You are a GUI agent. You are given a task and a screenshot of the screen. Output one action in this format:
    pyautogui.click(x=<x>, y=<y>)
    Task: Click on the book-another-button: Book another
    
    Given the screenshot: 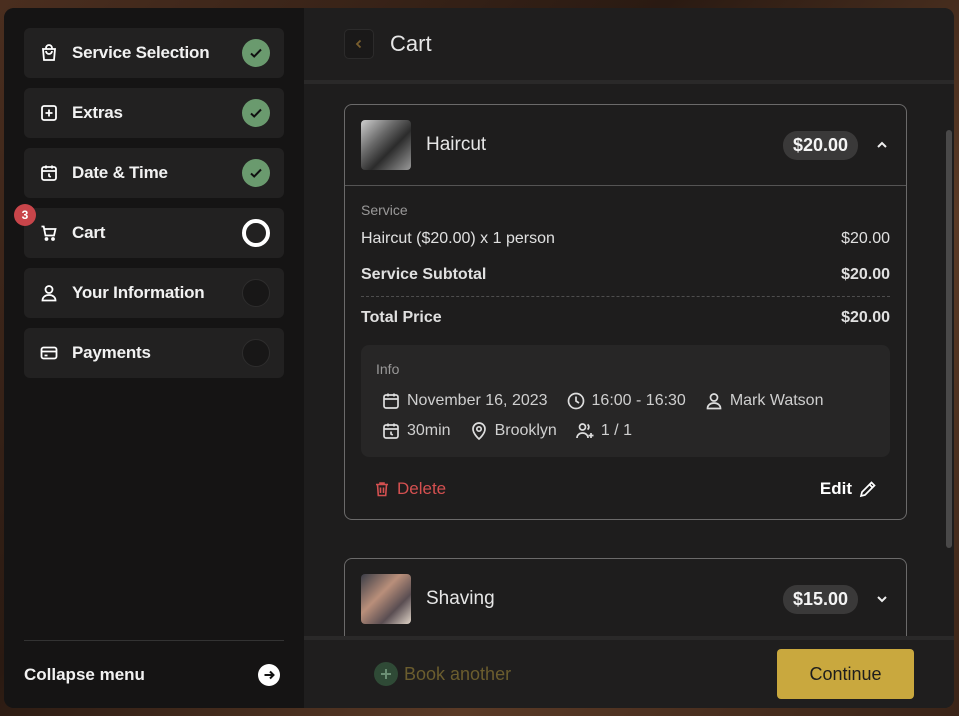 What is the action you would take?
    pyautogui.click(x=442, y=674)
    